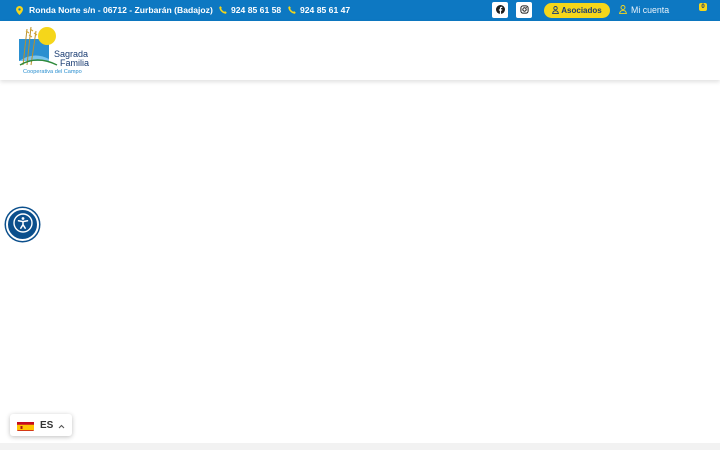 This screenshot has width=720, height=450. I want to click on asociados-button: Asociados, so click(577, 10).